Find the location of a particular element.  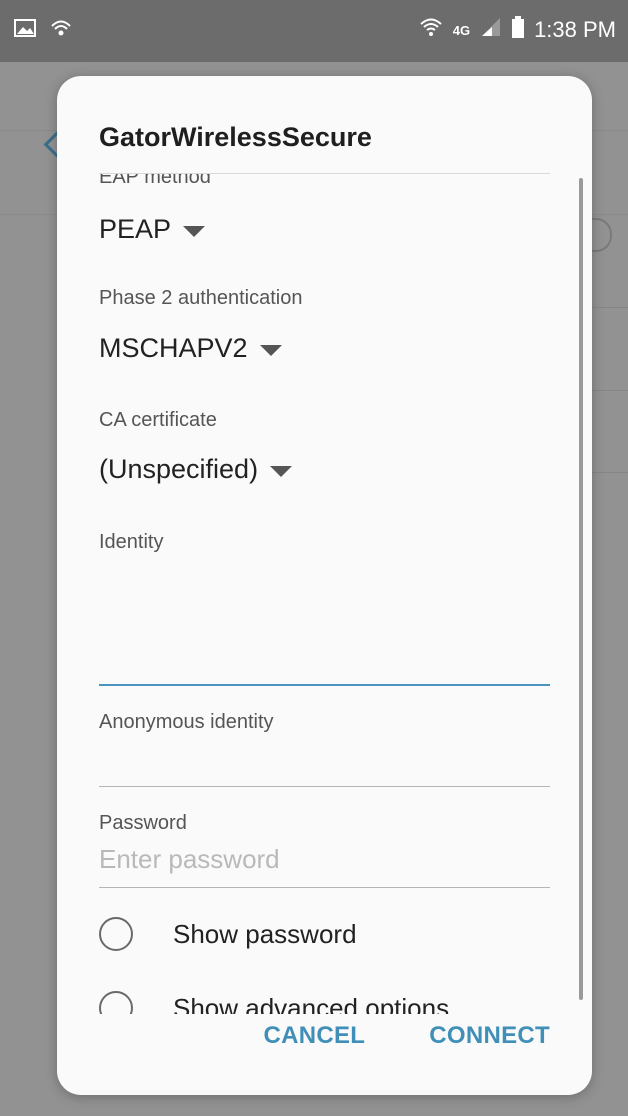

phase2-value: MSCHAPV2 is located at coordinates (173, 348).